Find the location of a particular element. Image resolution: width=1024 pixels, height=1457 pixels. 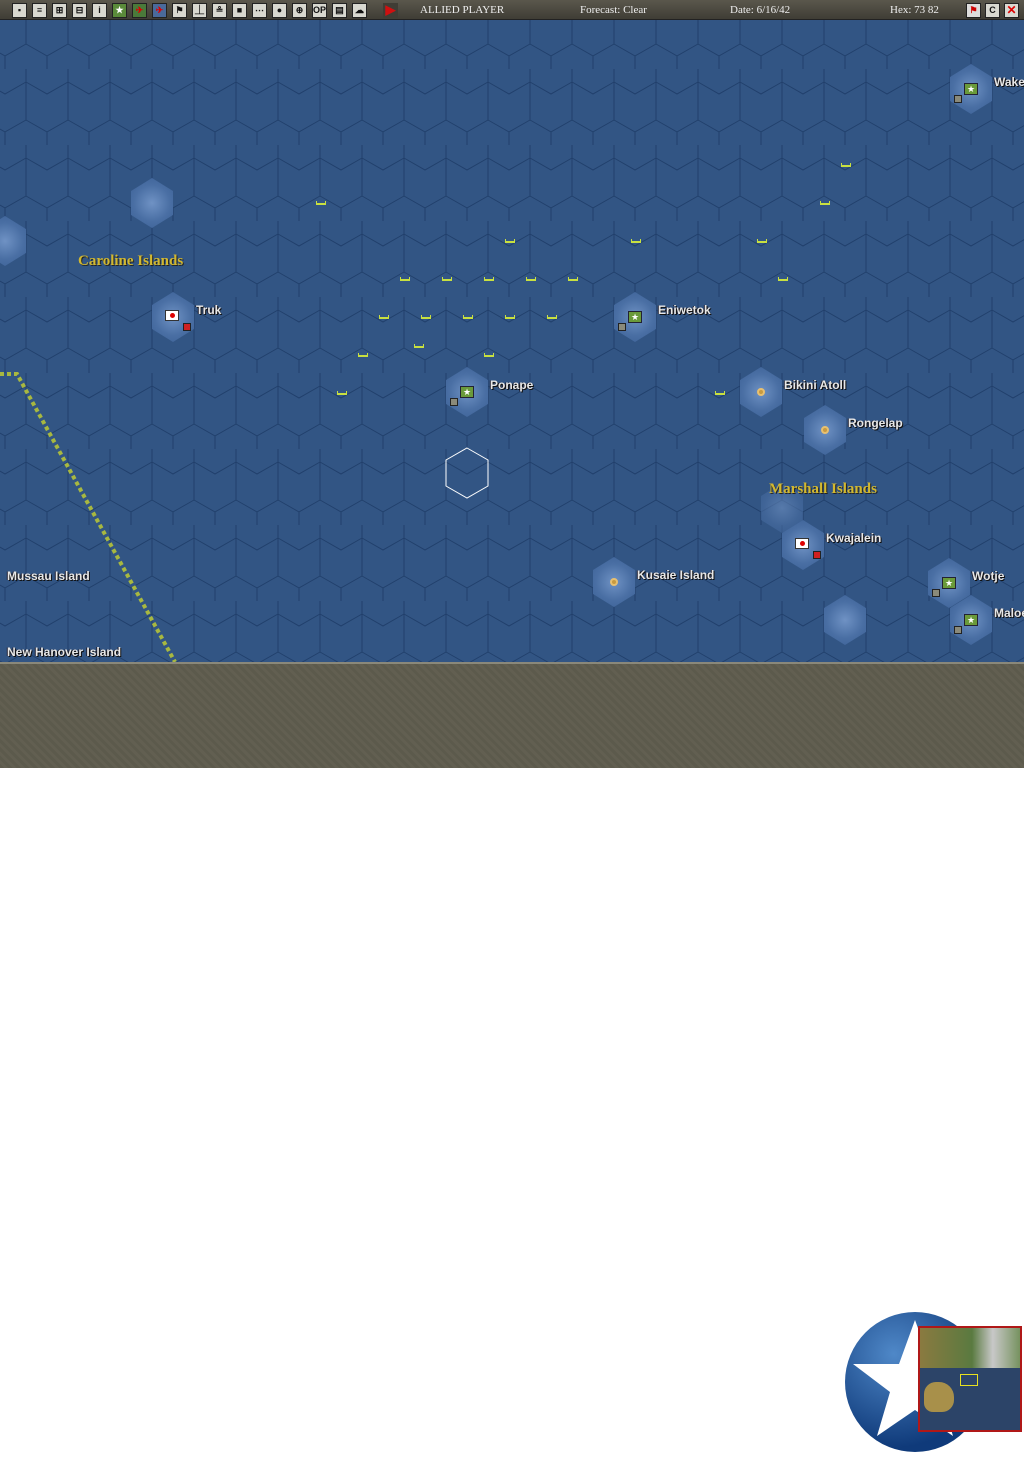

ships-icon: ⏊ is located at coordinates (199, 10).